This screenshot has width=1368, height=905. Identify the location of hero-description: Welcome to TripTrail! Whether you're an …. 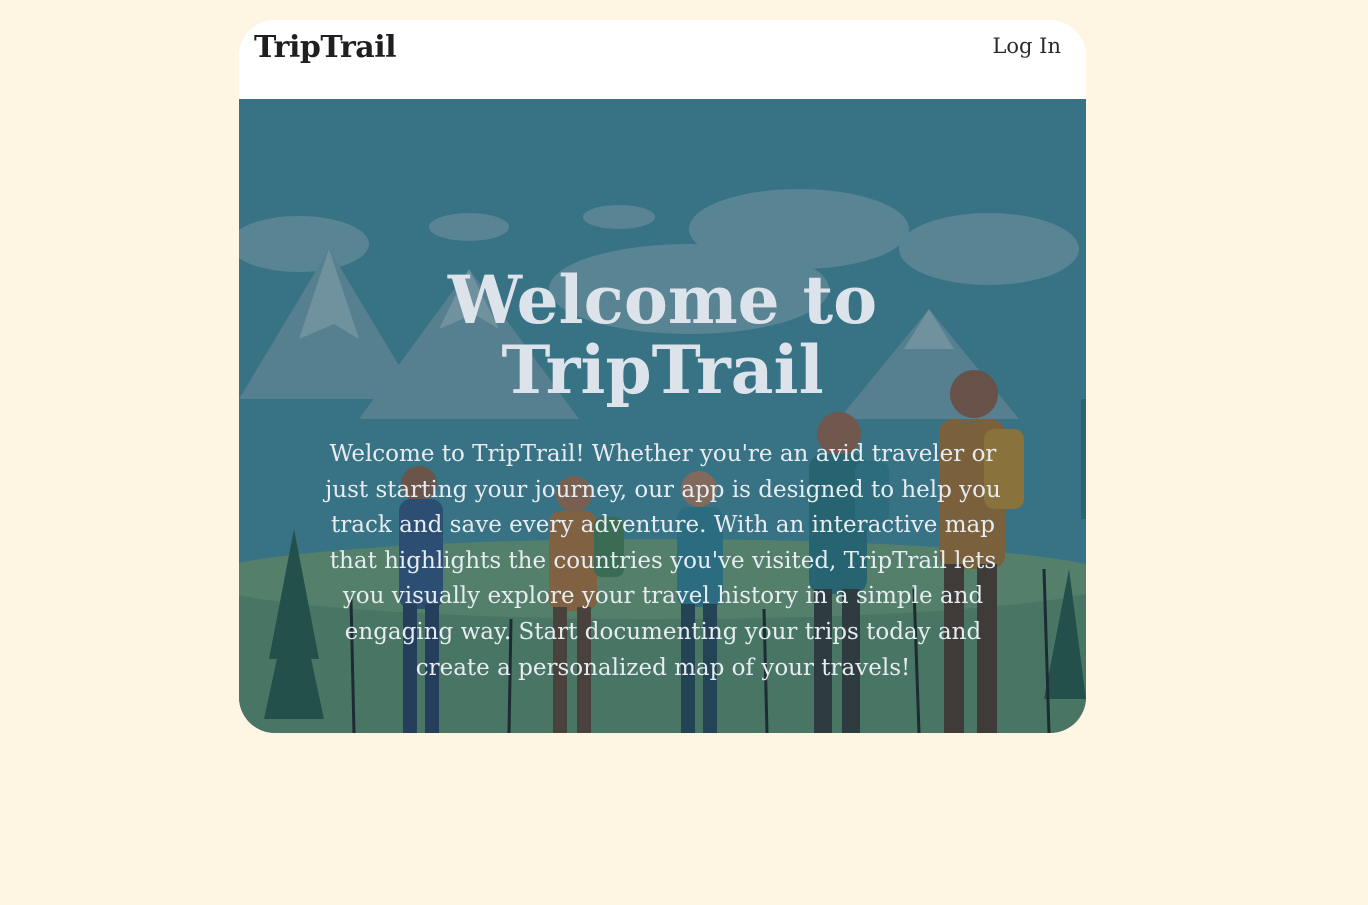
(663, 561).